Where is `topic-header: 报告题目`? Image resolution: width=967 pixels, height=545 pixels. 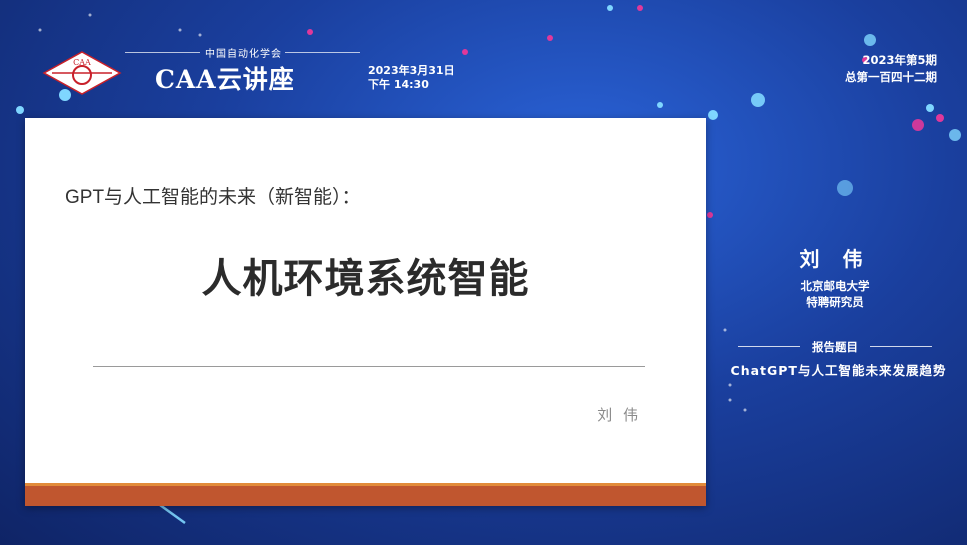
topic-header: 报告题目 is located at coordinates (835, 347).